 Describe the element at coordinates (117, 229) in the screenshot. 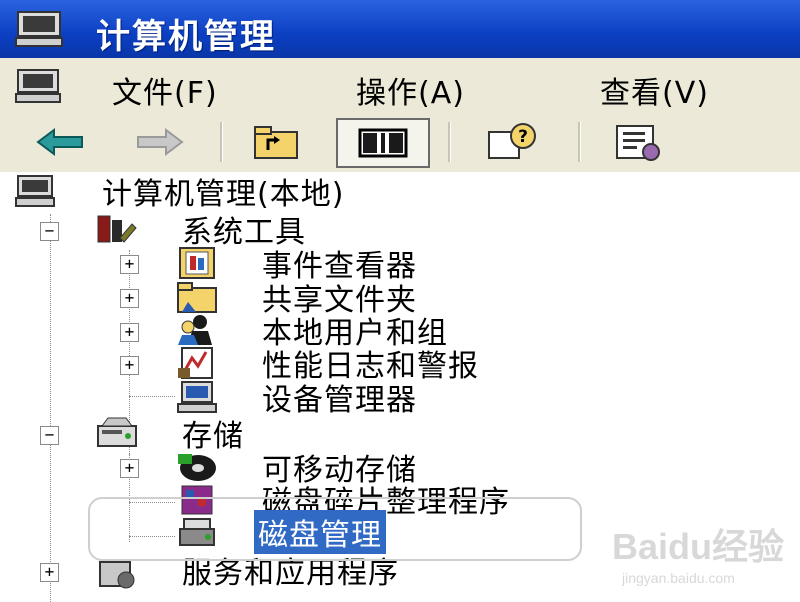

I see `tools-icon` at that location.